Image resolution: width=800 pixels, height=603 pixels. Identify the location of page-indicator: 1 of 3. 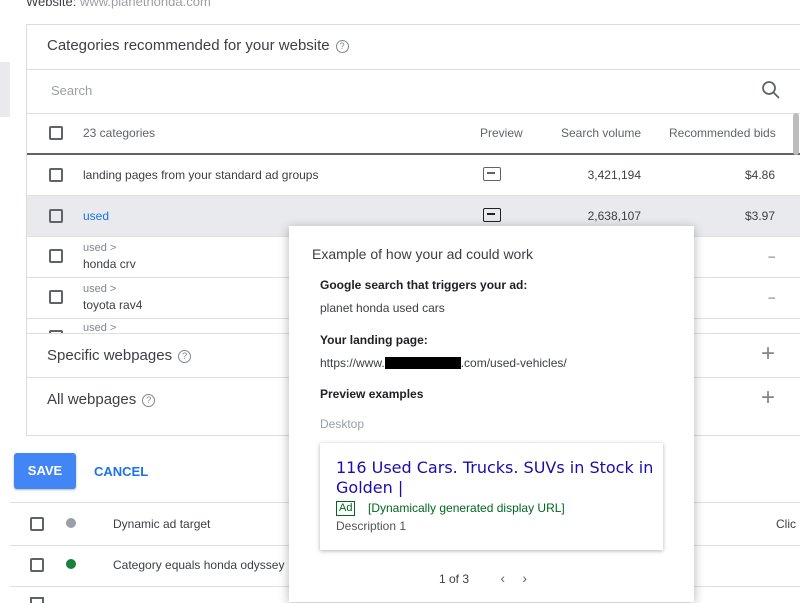
(454, 579).